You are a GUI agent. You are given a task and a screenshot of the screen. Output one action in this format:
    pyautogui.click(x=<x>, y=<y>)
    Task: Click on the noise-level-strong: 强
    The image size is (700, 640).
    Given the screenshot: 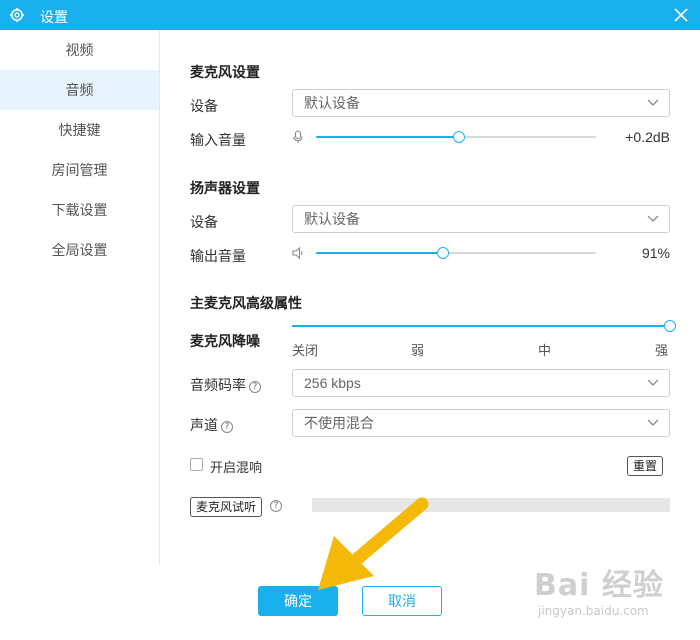 What is the action you would take?
    pyautogui.click(x=661, y=349)
    